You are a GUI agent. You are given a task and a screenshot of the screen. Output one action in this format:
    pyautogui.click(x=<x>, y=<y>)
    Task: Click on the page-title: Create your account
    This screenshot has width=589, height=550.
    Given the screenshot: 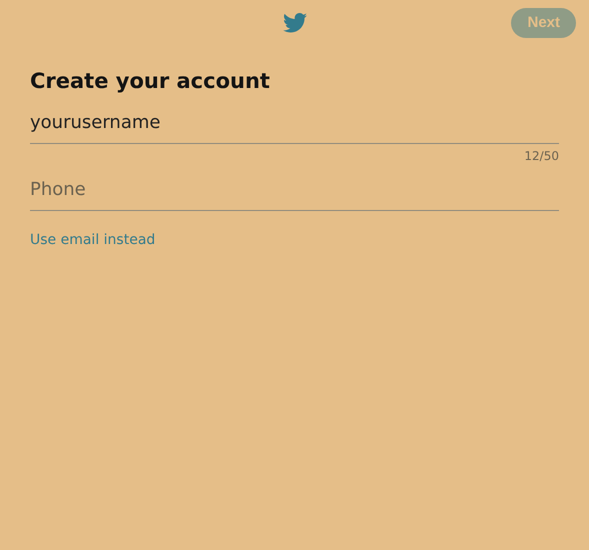 What is the action you would take?
    pyautogui.click(x=150, y=81)
    